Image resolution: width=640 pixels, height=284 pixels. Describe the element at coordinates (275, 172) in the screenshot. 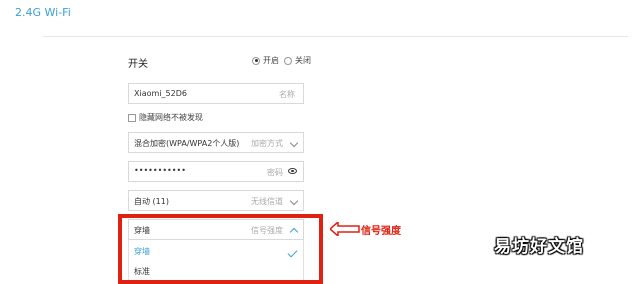

I see `password-hint: 密码` at that location.